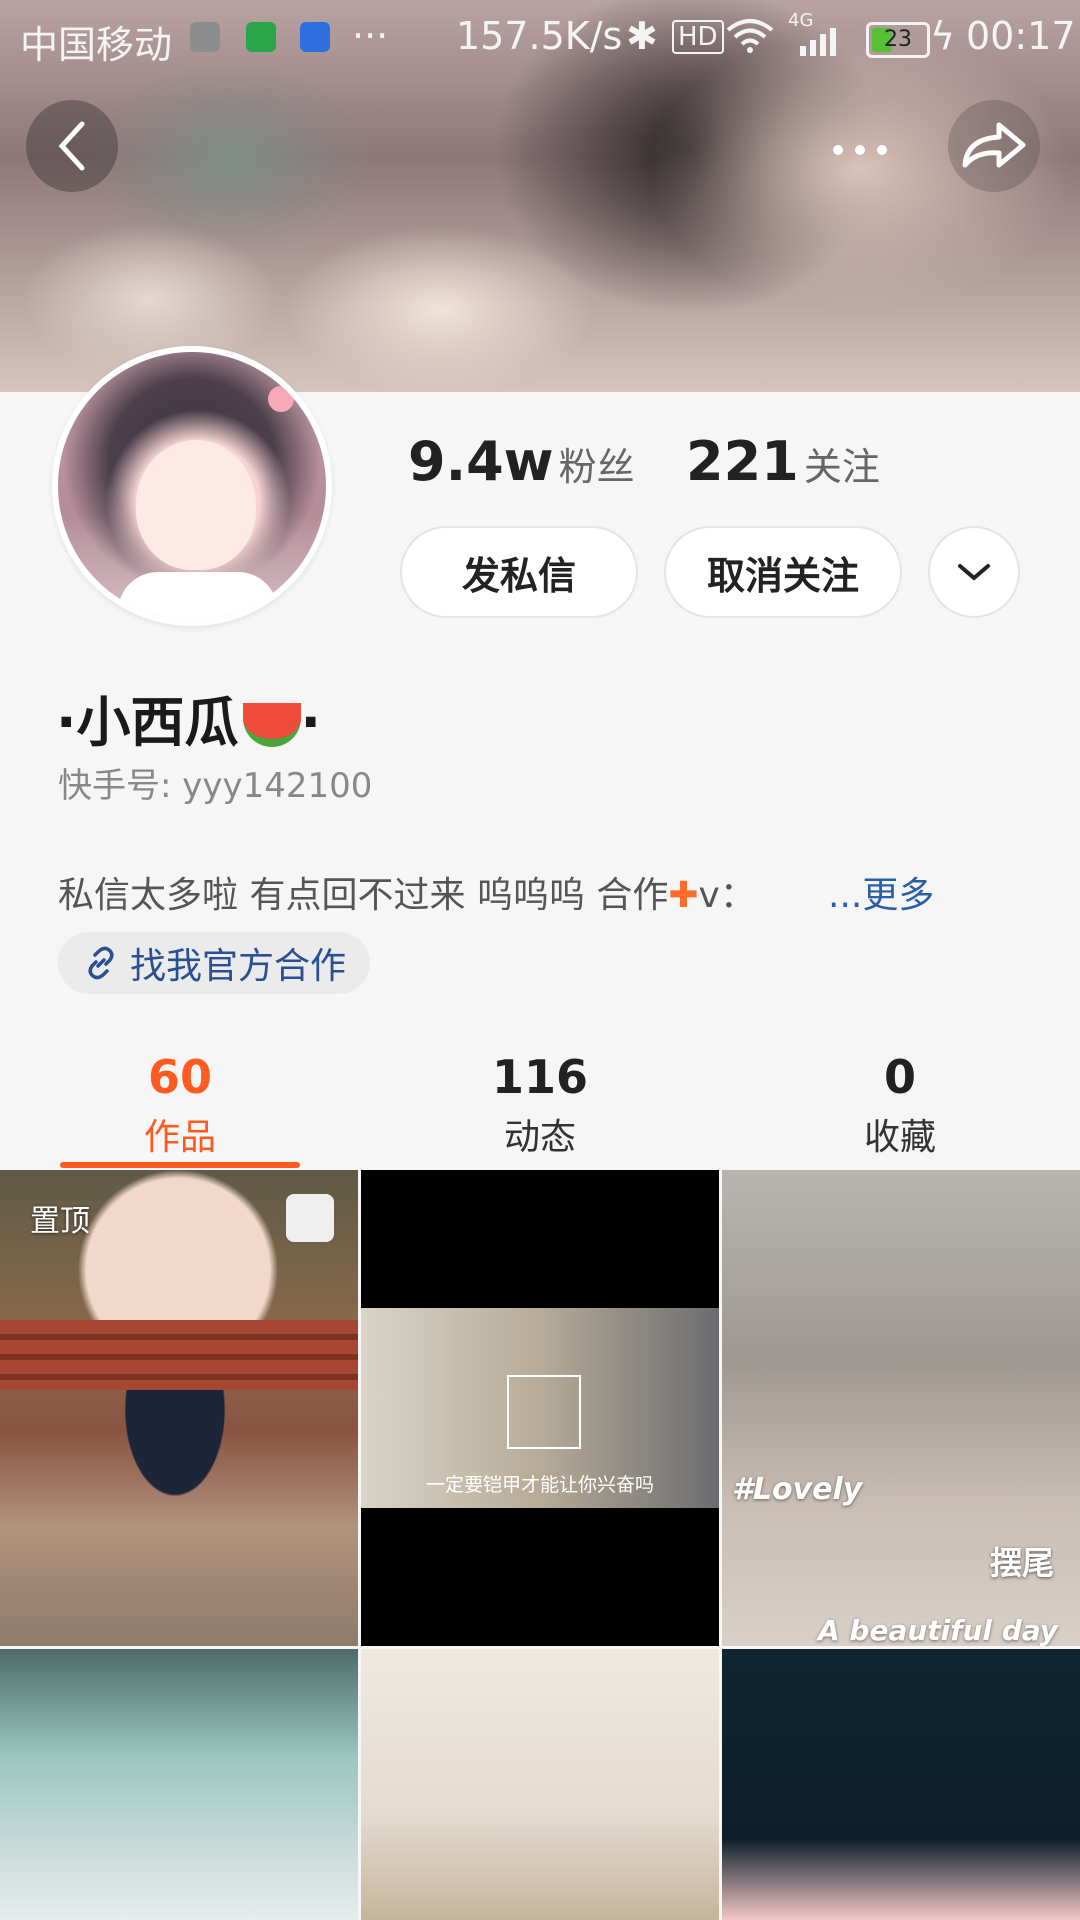  I want to click on back-arrow-icon, so click(71, 146).